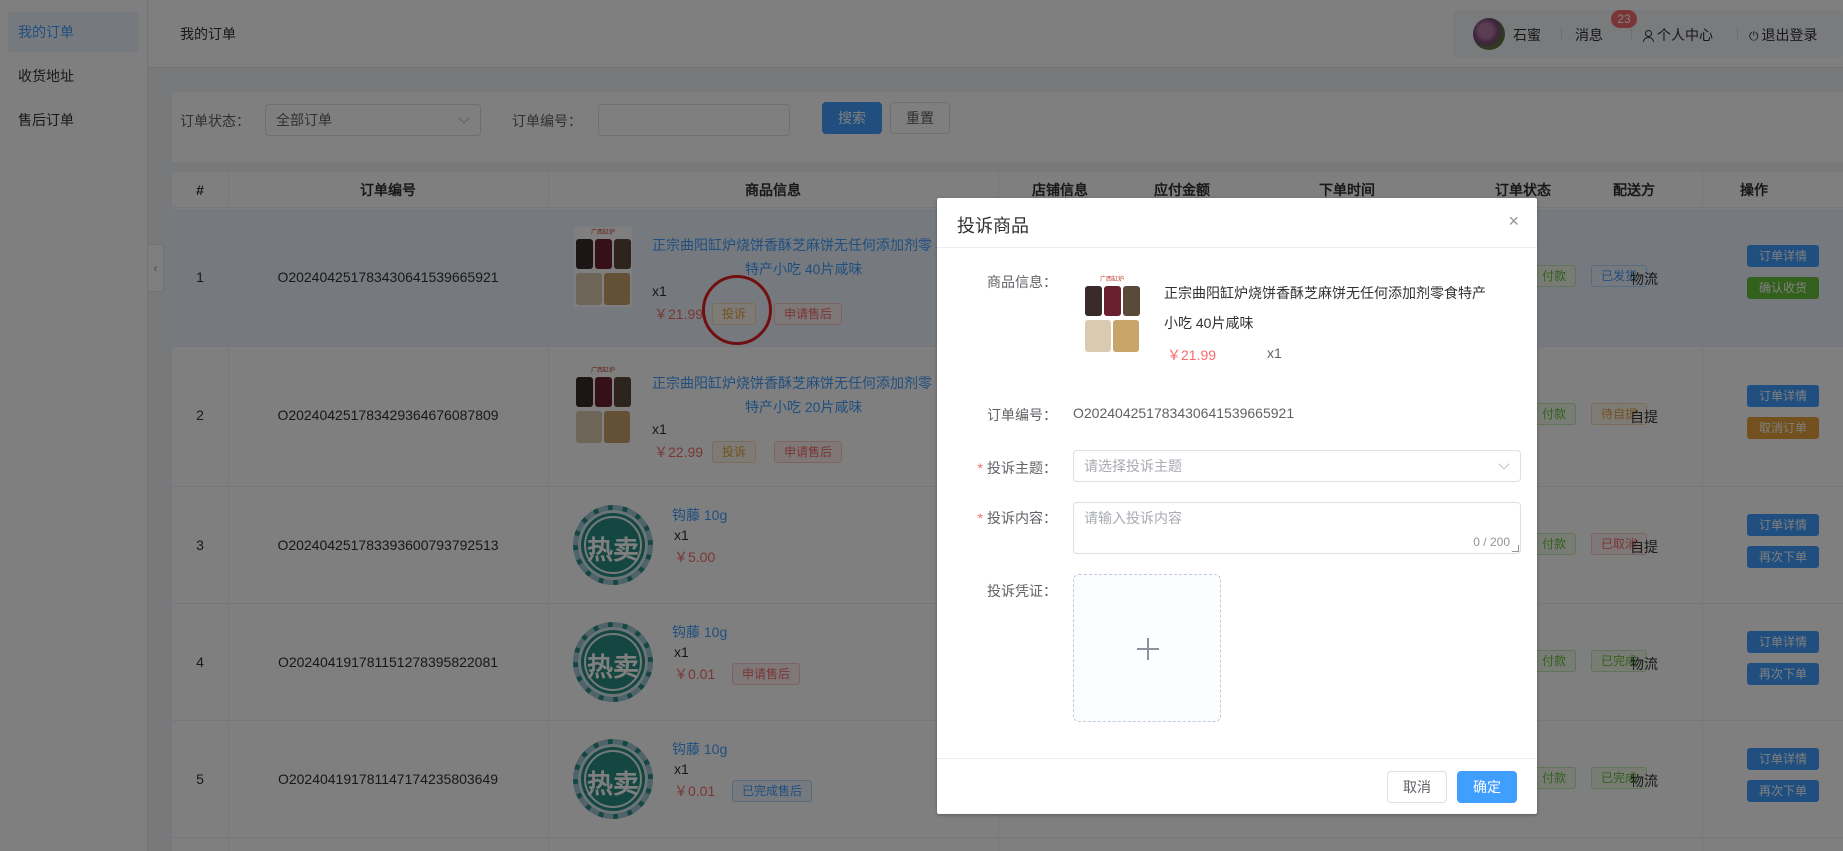 The image size is (1843, 851). I want to click on subject-label: * 投诉主题：, so click(1002, 468).